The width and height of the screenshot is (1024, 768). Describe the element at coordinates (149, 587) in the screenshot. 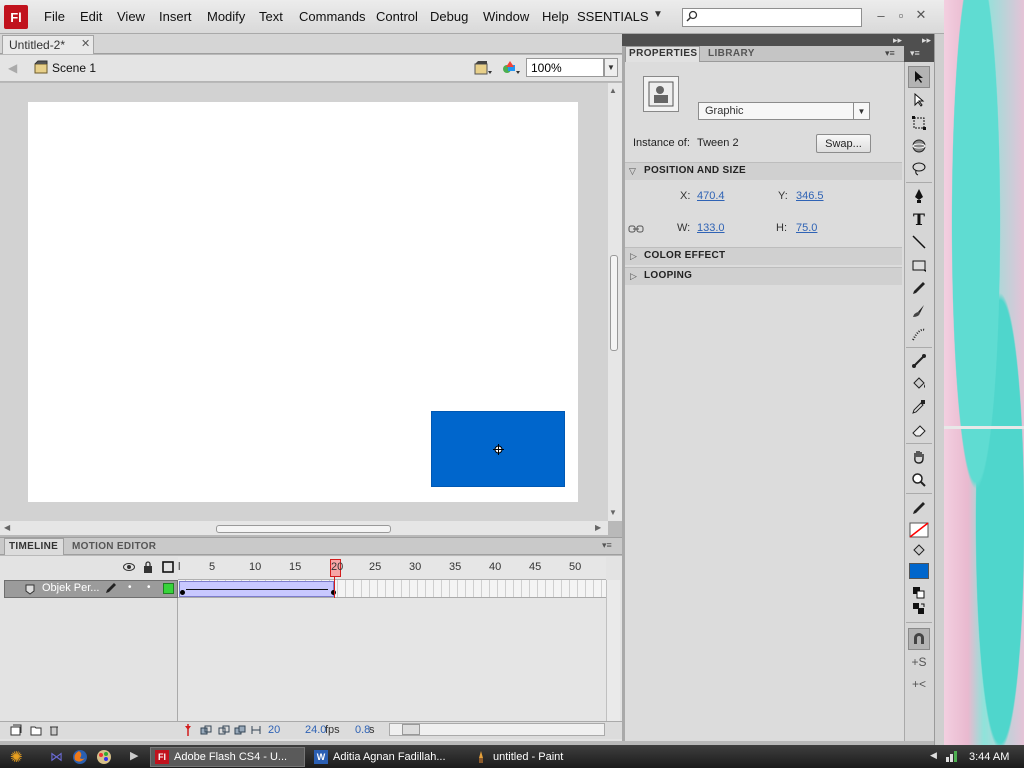

I see `layer-lock-toggle: •` at that location.